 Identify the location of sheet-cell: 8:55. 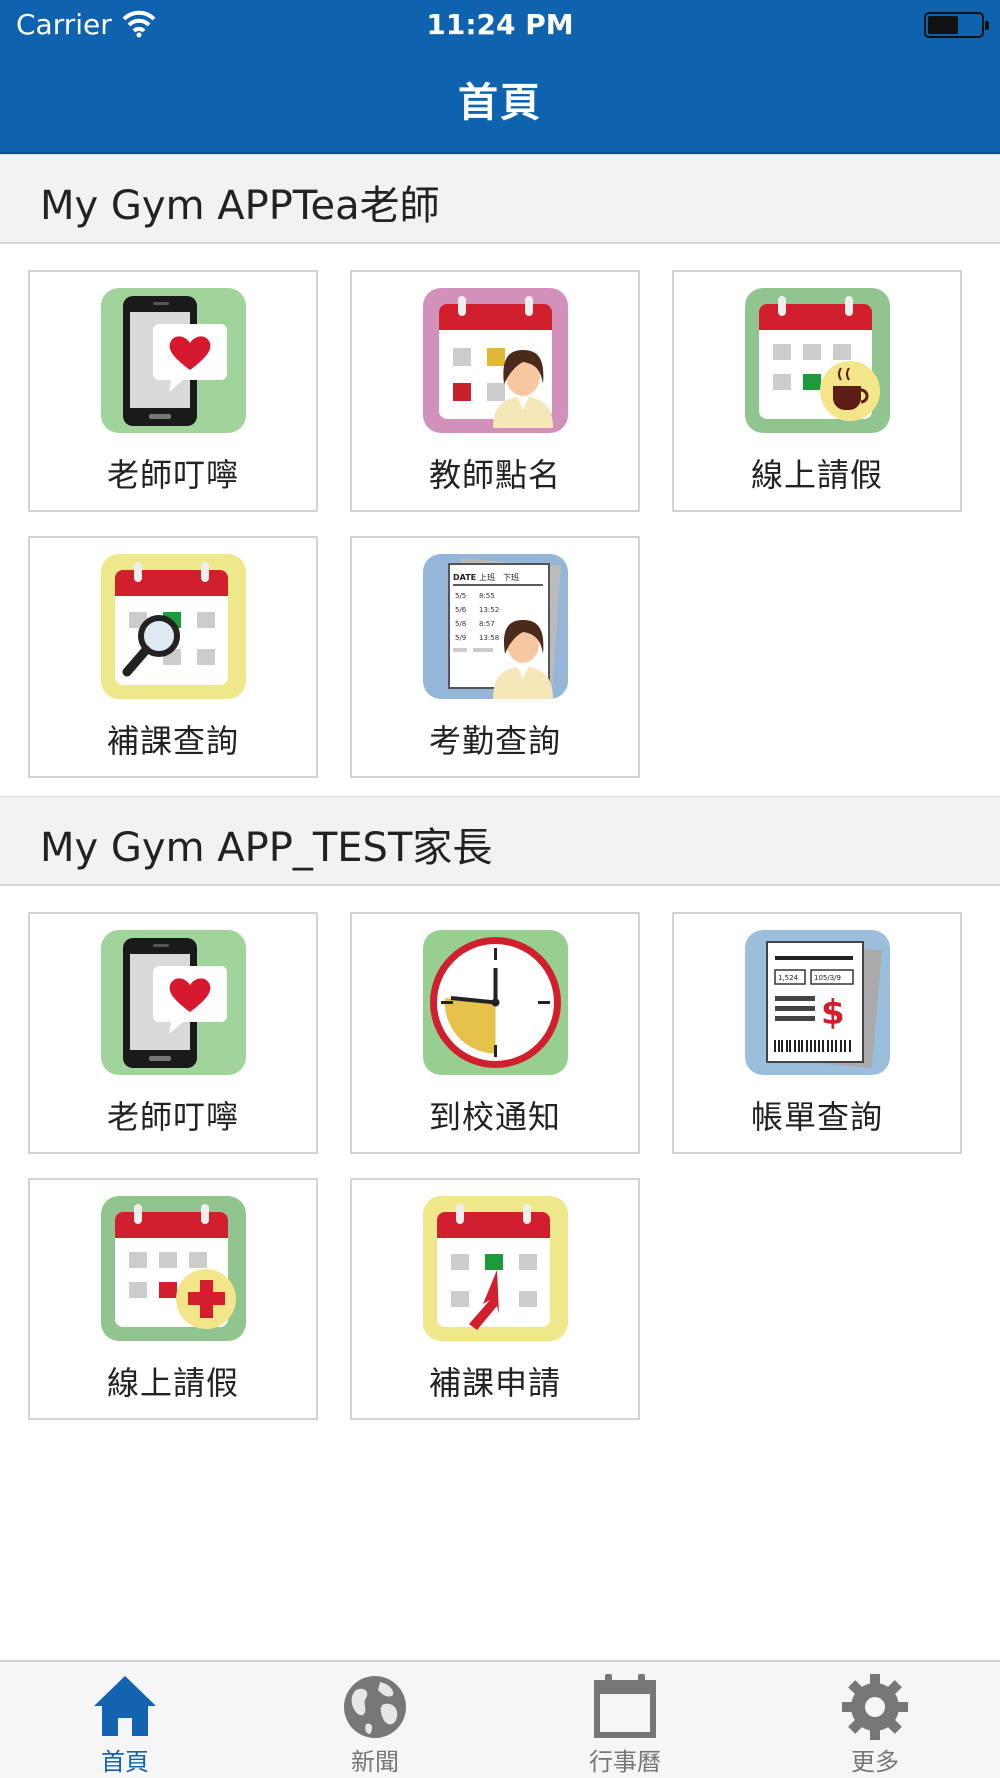
(487, 596).